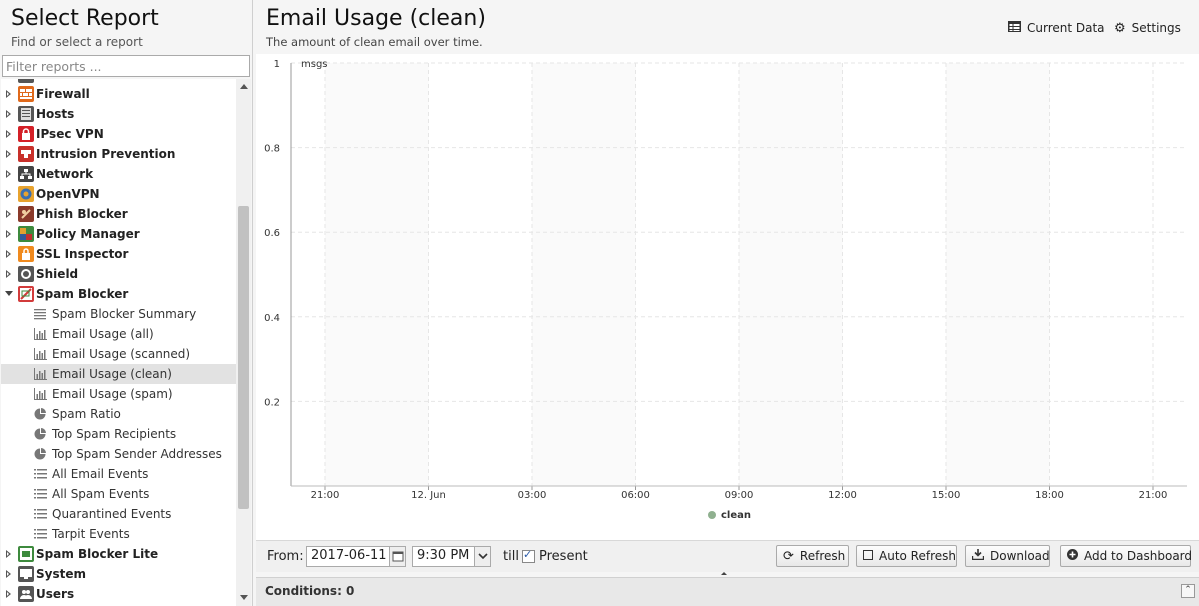  Describe the element at coordinates (788, 556) in the screenshot. I see `refresh-icon: ⟳` at that location.